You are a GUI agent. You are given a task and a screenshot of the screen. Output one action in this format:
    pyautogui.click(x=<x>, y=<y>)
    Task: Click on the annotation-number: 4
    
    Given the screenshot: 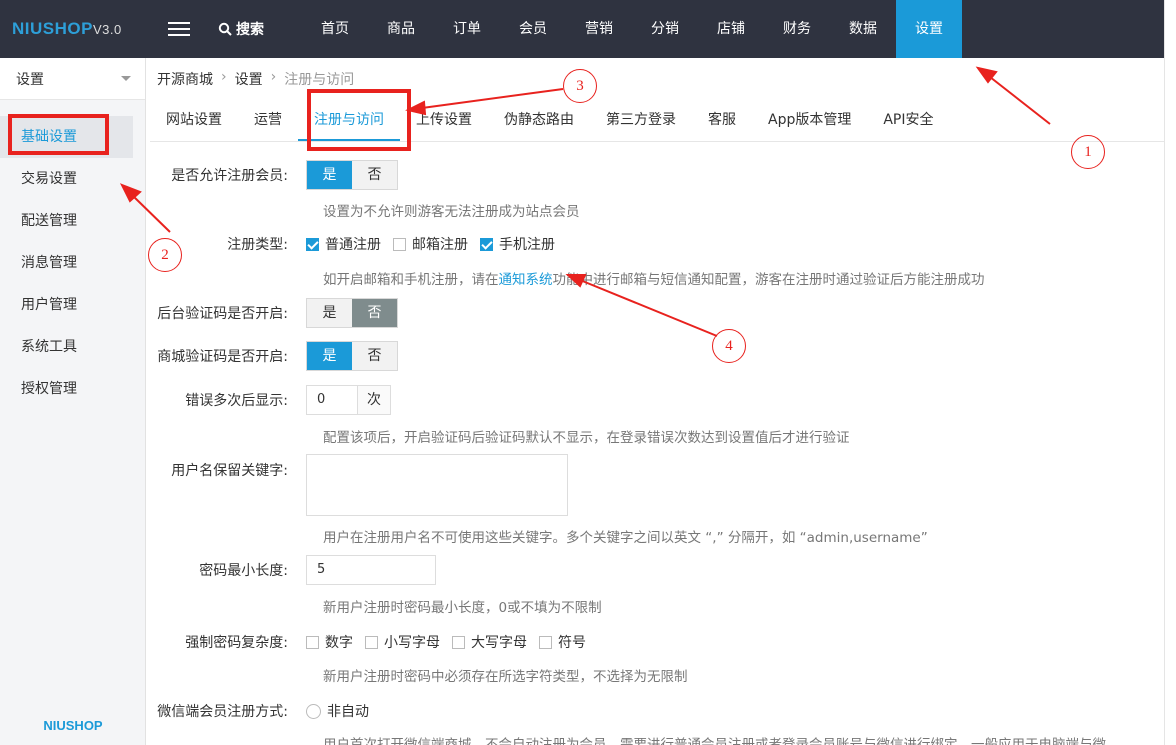 What is the action you would take?
    pyautogui.click(x=729, y=346)
    